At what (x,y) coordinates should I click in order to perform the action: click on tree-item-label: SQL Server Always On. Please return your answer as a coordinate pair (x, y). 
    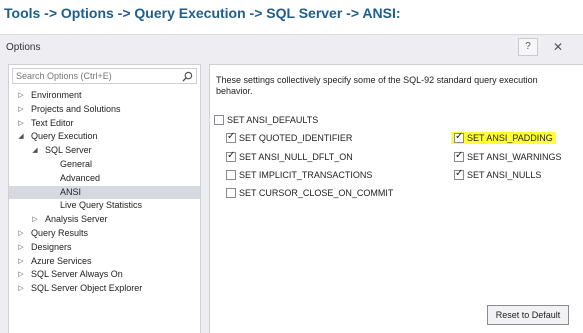
    Looking at the image, I should click on (77, 274).